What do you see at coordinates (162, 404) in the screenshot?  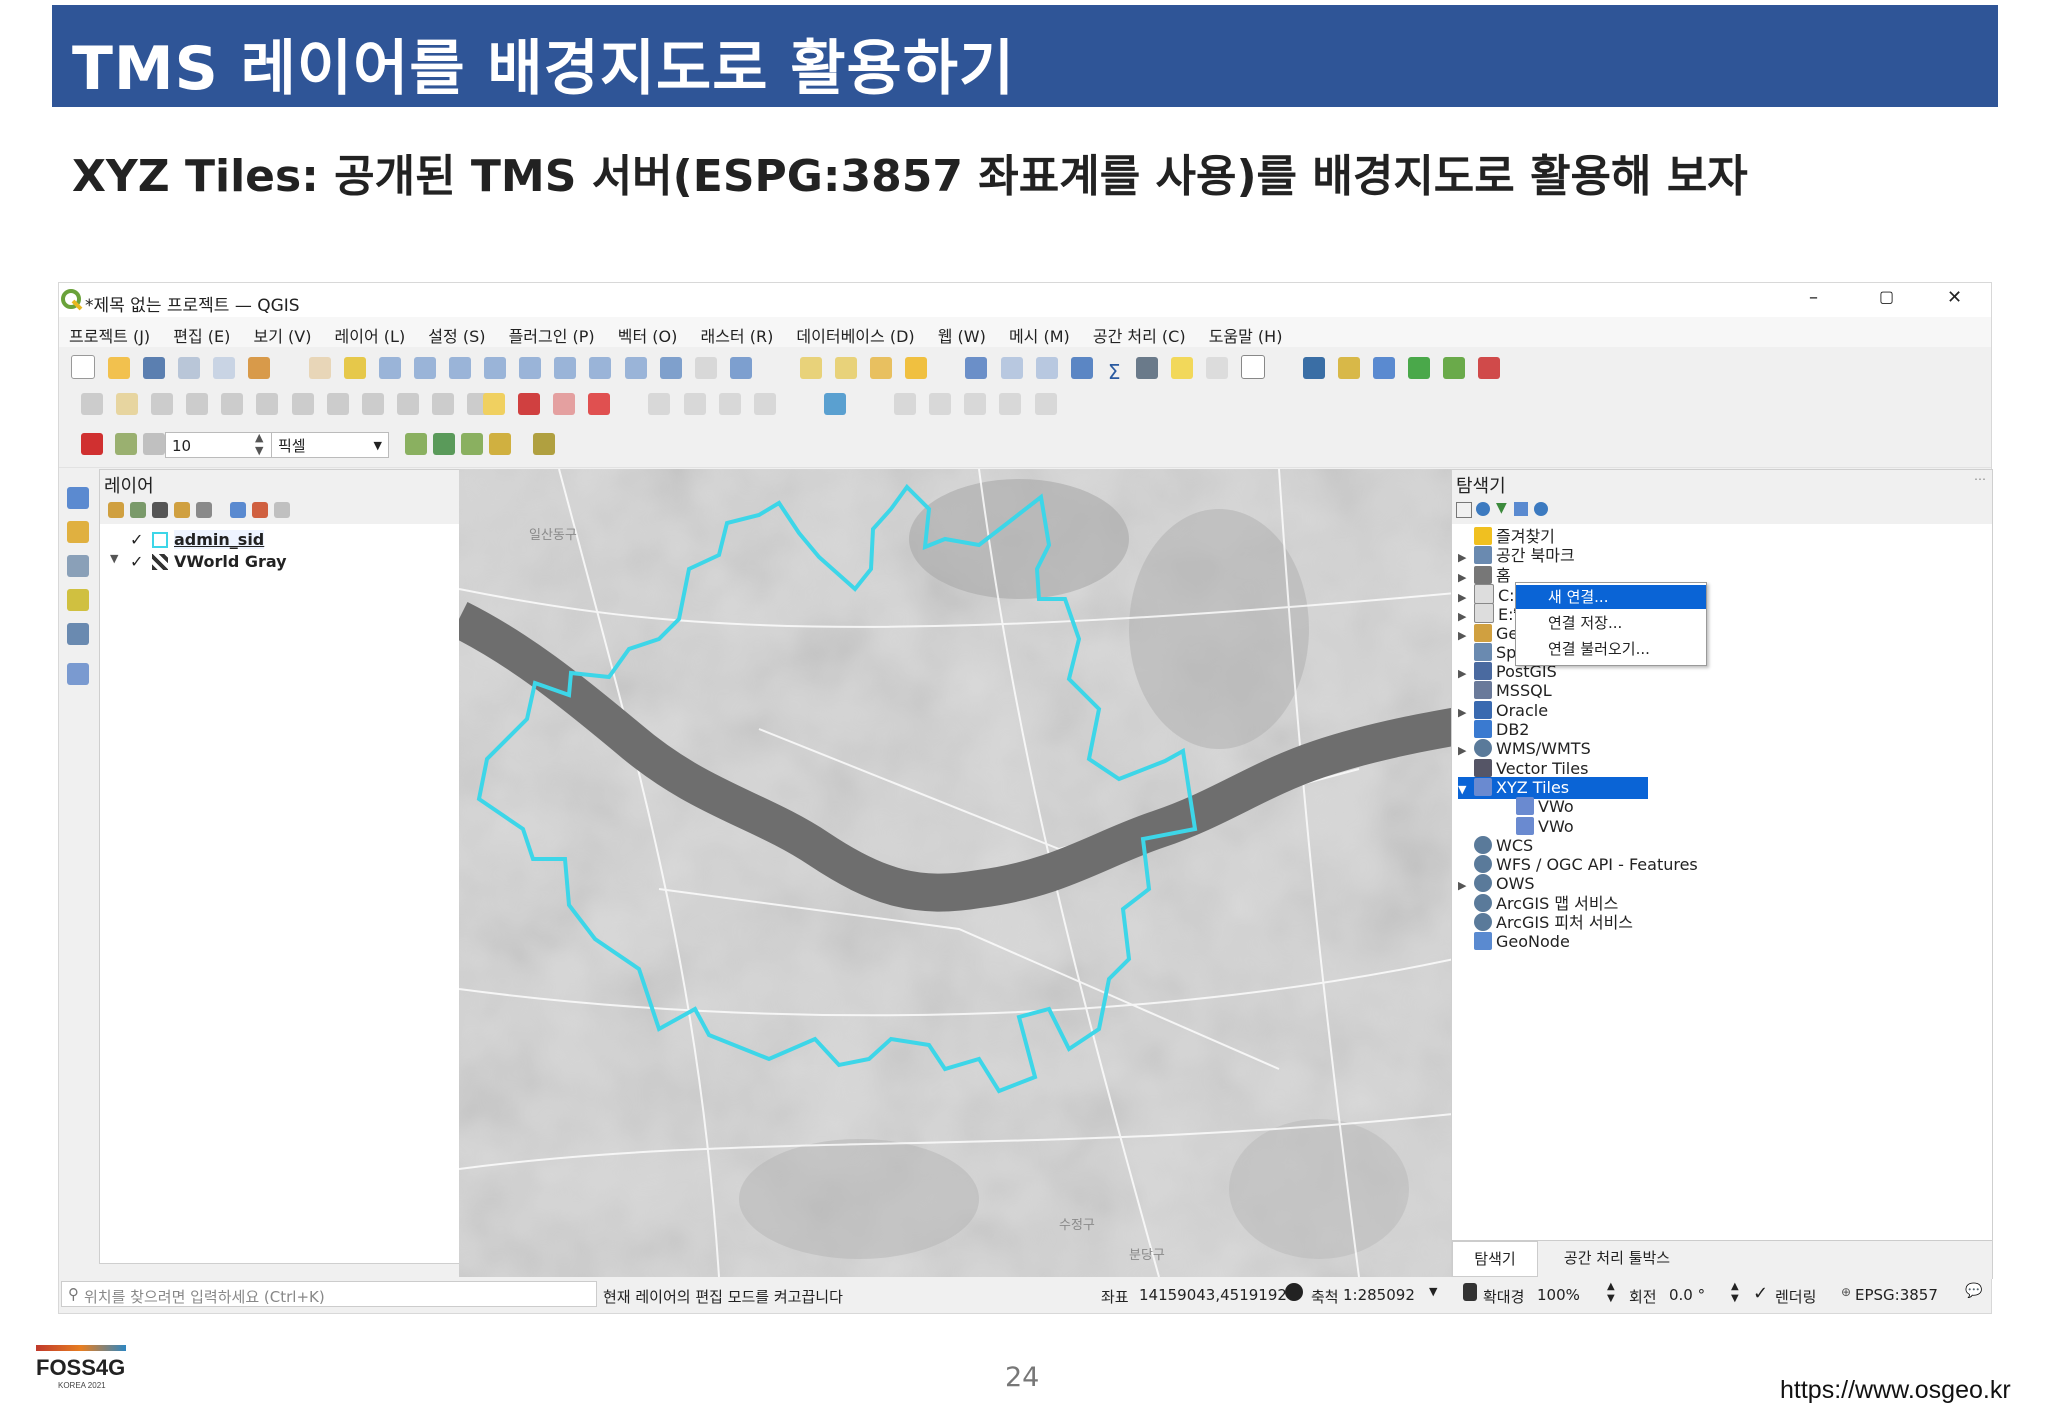 I see `save-edits-icon` at bounding box center [162, 404].